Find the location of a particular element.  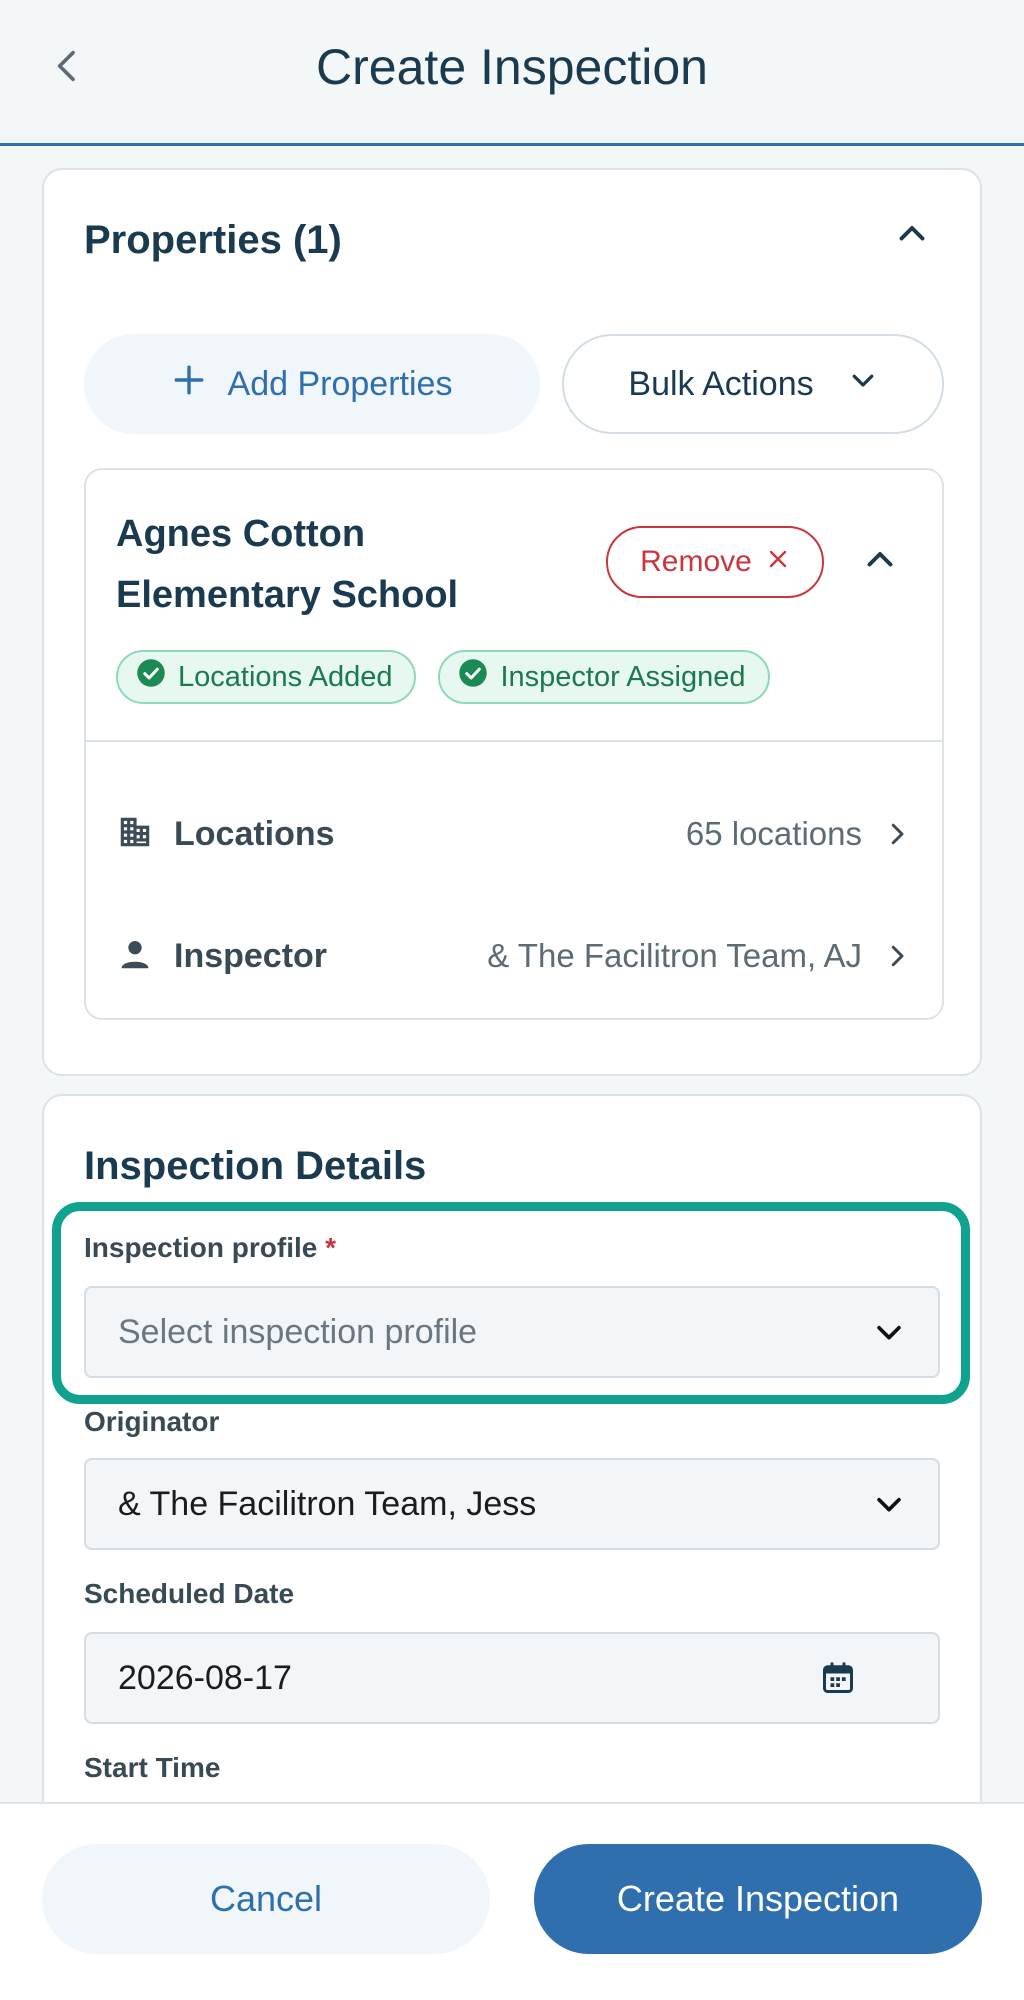

locations-row: Locations 65 locations is located at coordinates (514, 834).